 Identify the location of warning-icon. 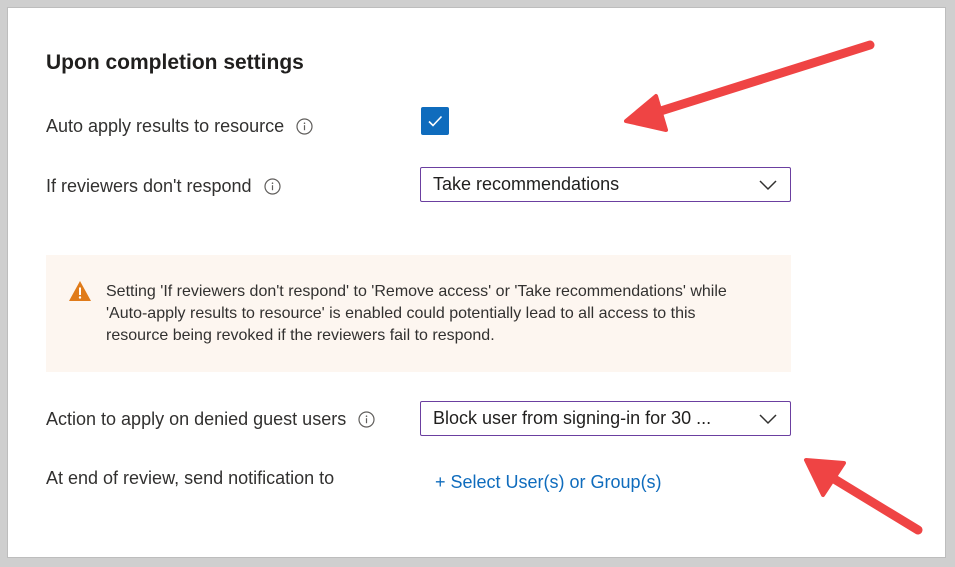
(80, 291).